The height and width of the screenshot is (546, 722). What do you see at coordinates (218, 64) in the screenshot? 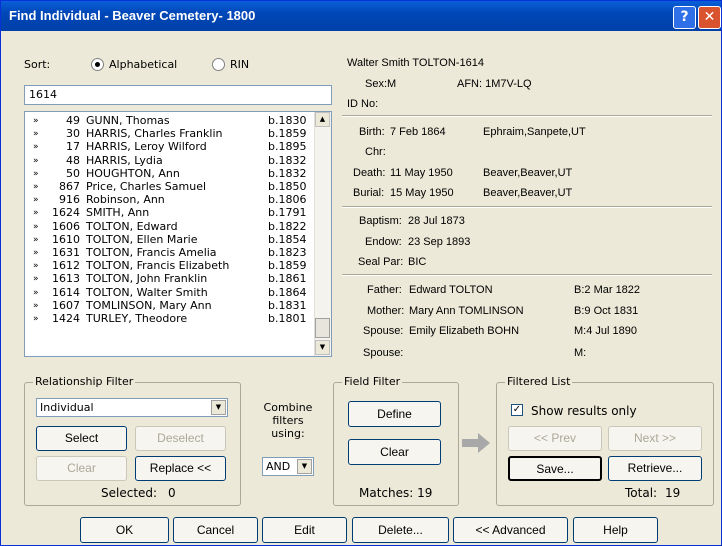
I see `radio-rin` at bounding box center [218, 64].